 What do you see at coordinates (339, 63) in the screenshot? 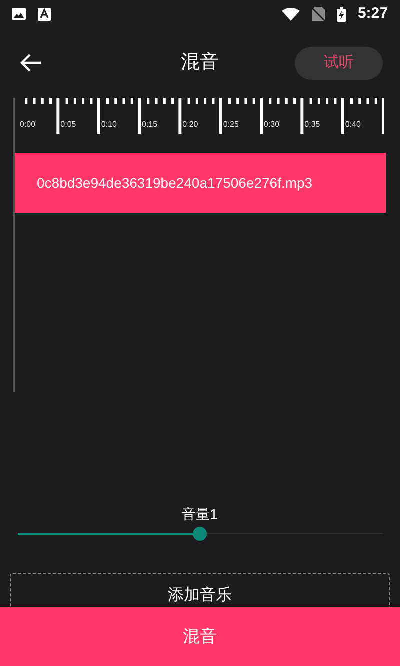
I see `preview-button: 试听` at bounding box center [339, 63].